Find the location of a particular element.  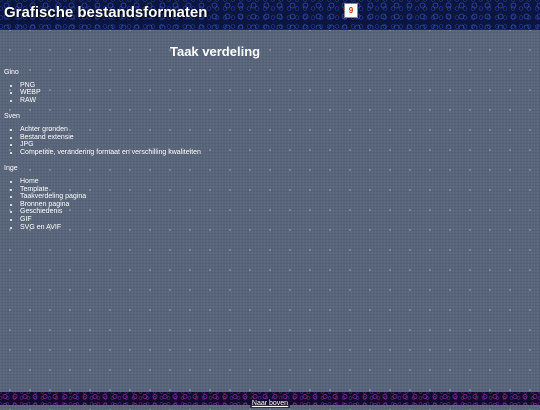

list-item: RAW is located at coordinates (272, 101).